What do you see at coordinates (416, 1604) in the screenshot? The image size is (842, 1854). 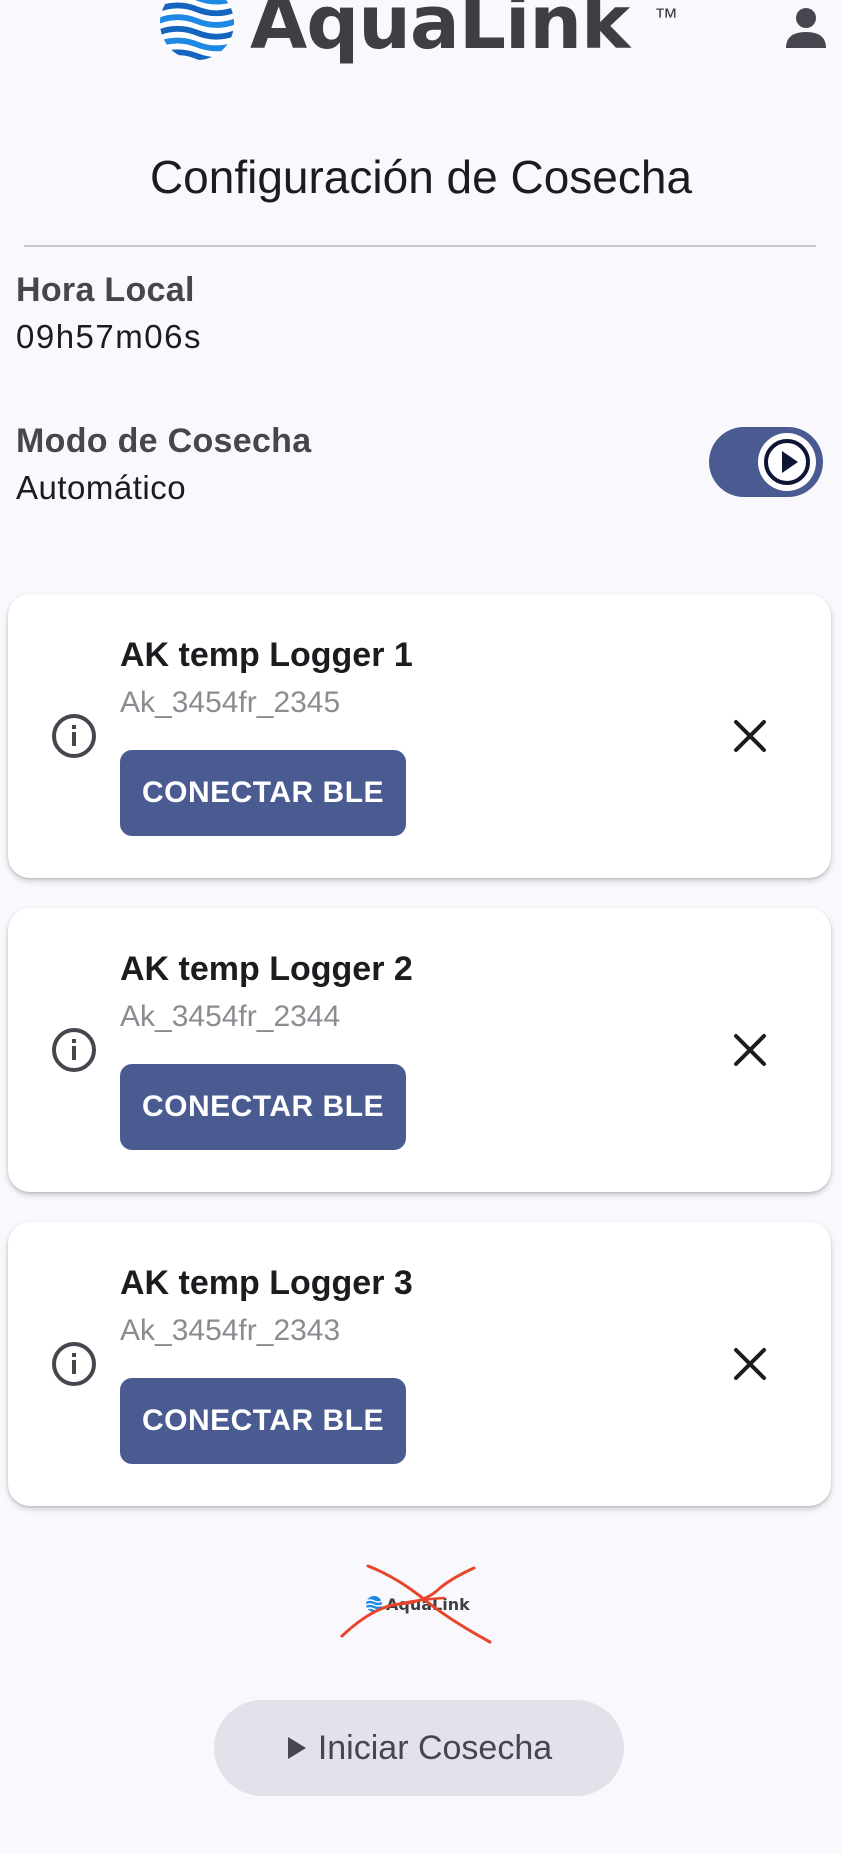 I see `crossed-out-logo: AquaLink` at bounding box center [416, 1604].